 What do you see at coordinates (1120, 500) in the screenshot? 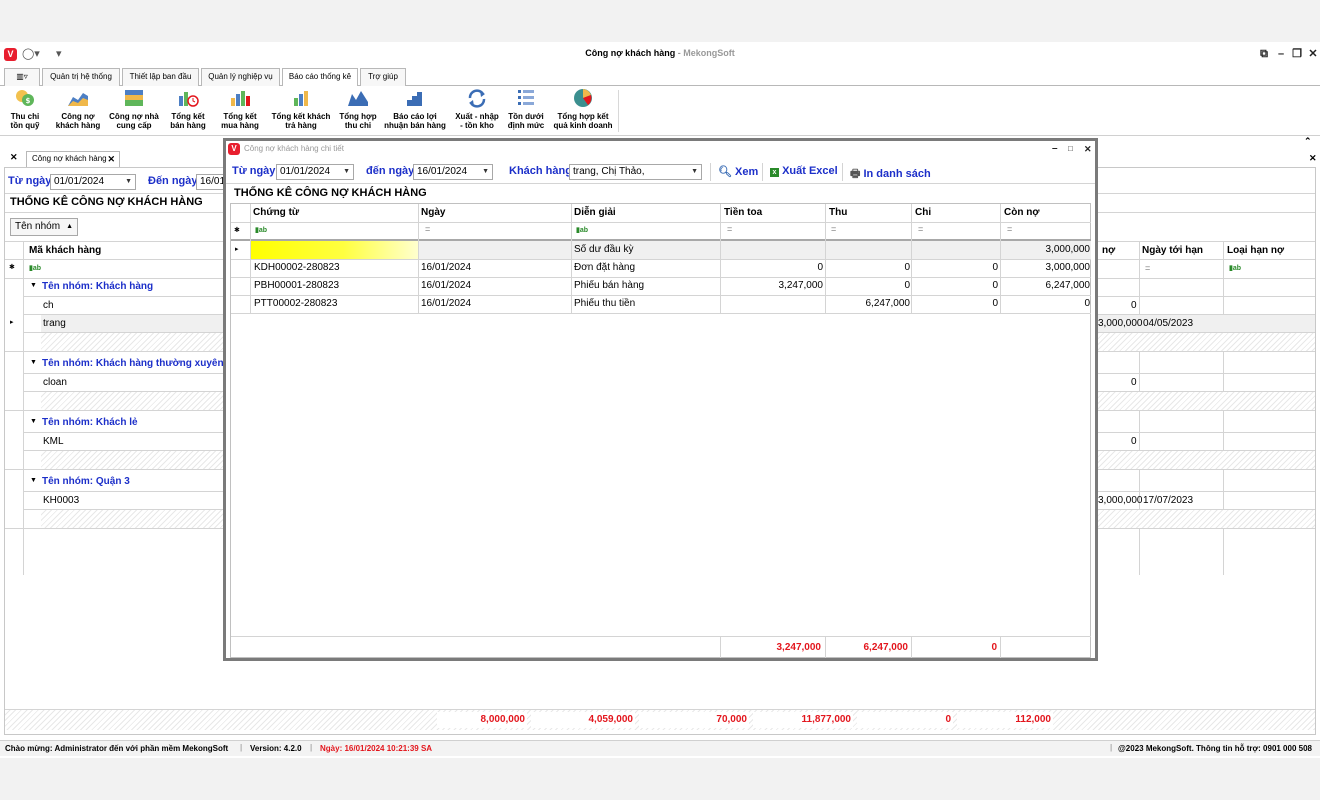
I see `debt-cell: 3,000,000` at bounding box center [1120, 500].